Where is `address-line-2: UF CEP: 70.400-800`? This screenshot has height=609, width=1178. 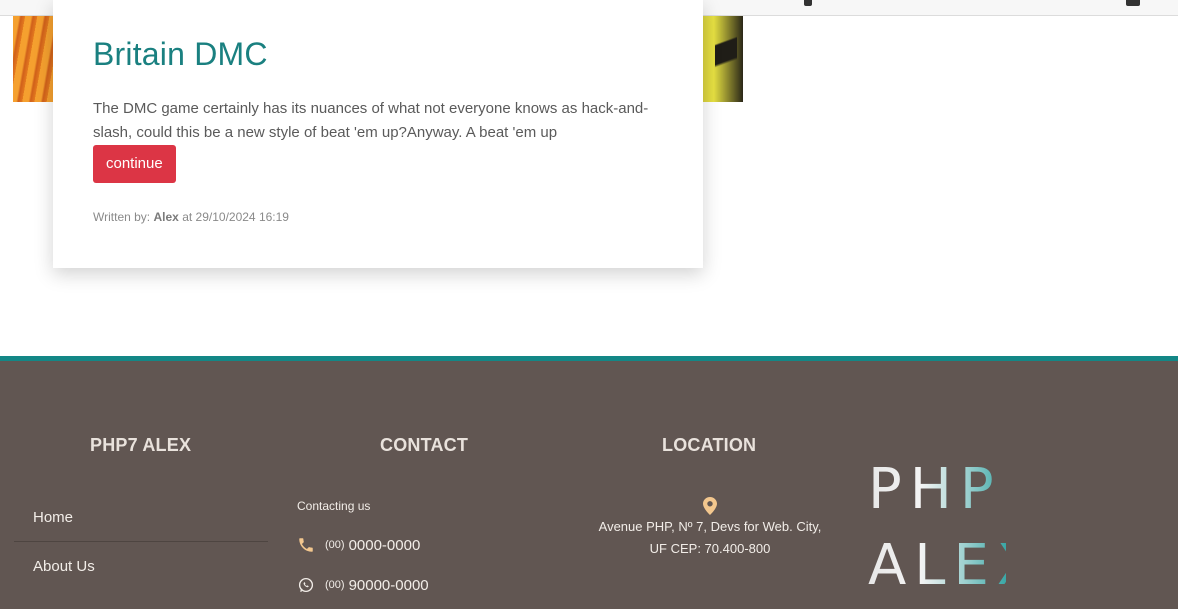 address-line-2: UF CEP: 70.400-800 is located at coordinates (710, 548).